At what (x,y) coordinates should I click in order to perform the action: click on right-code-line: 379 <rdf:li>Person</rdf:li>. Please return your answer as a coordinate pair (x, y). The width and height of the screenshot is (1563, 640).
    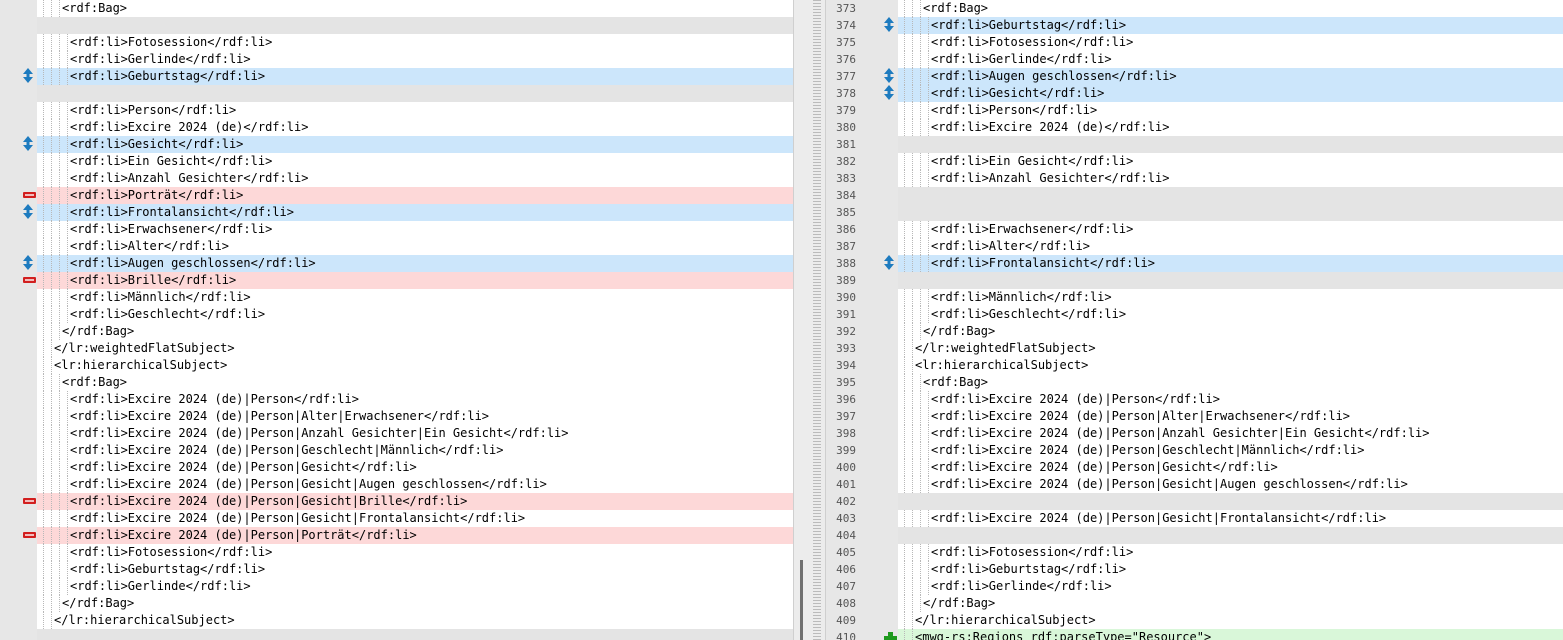
    Looking at the image, I should click on (1194, 110).